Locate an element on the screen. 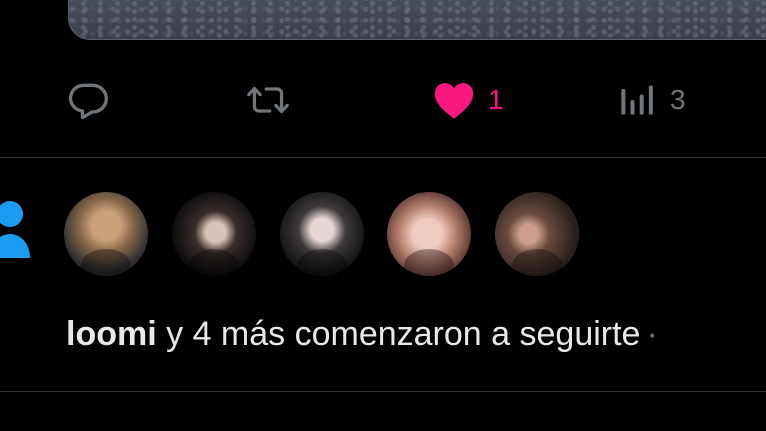  views-button: 3 is located at coordinates (650, 100).